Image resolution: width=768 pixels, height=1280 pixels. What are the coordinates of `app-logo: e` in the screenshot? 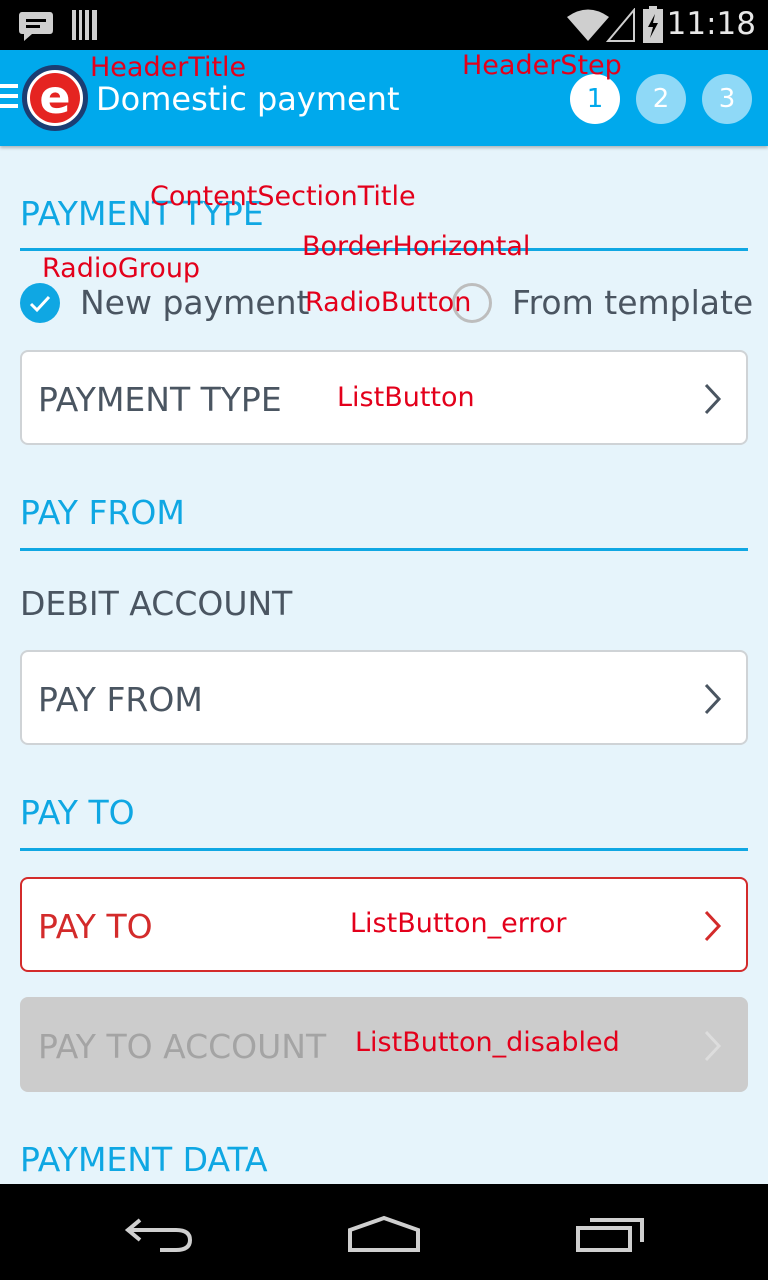 It's located at (55, 98).